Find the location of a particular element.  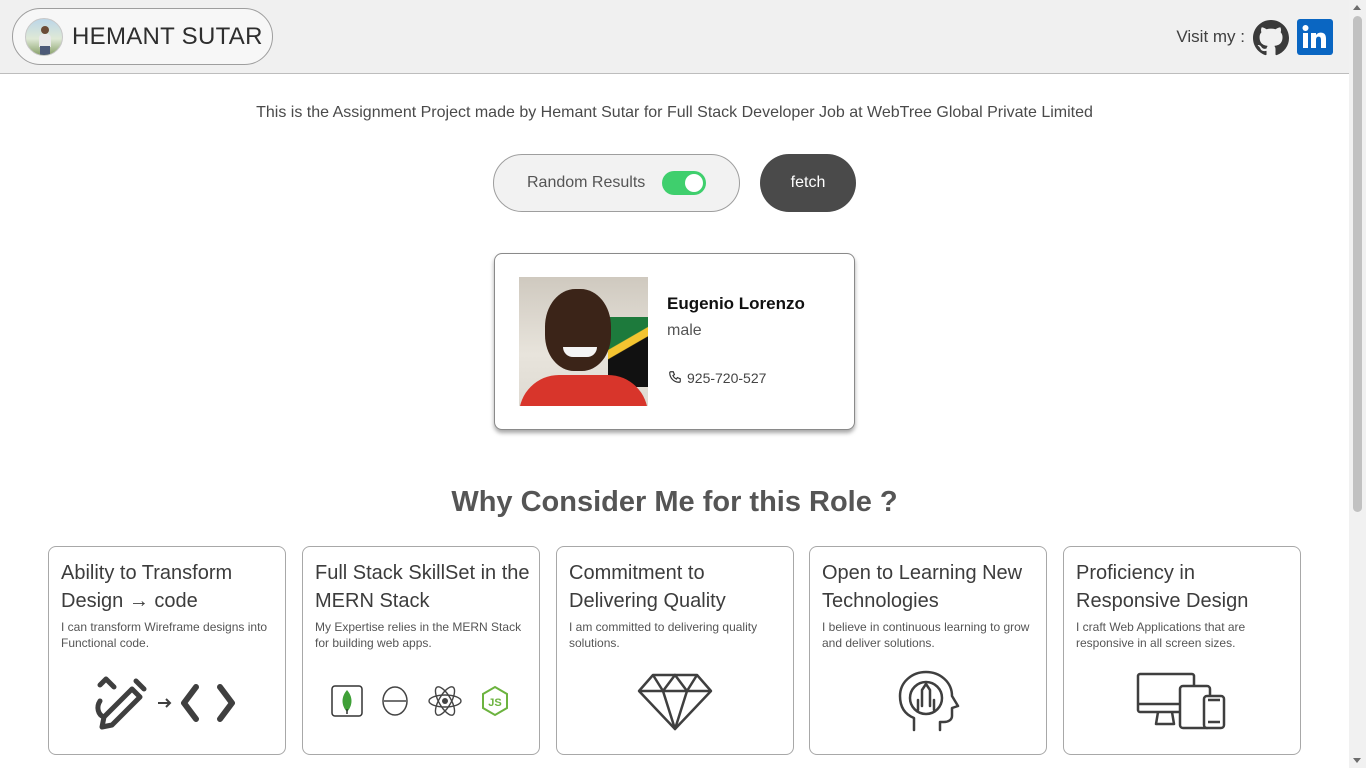

feature-title: Open to Learning New Technologies is located at coordinates (922, 587).